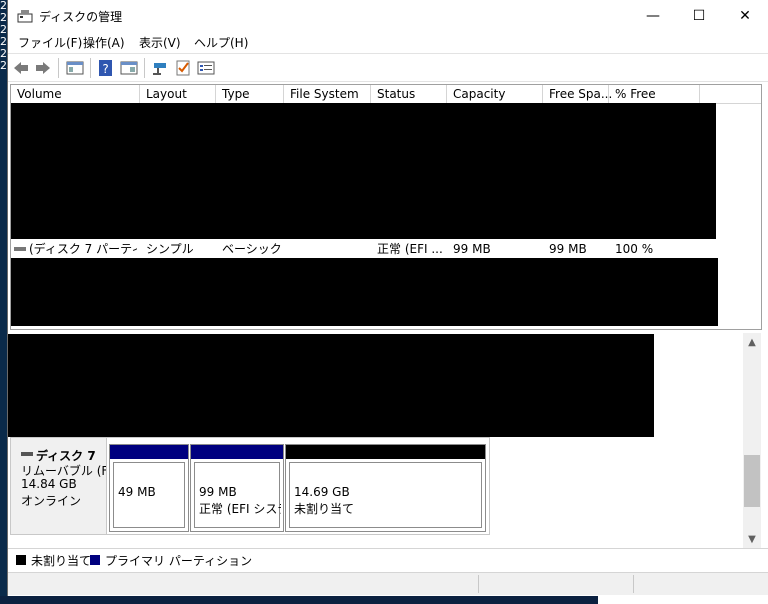  What do you see at coordinates (240, 509) in the screenshot?
I see `partition-2-status: 正常 (EFI システ.` at bounding box center [240, 509].